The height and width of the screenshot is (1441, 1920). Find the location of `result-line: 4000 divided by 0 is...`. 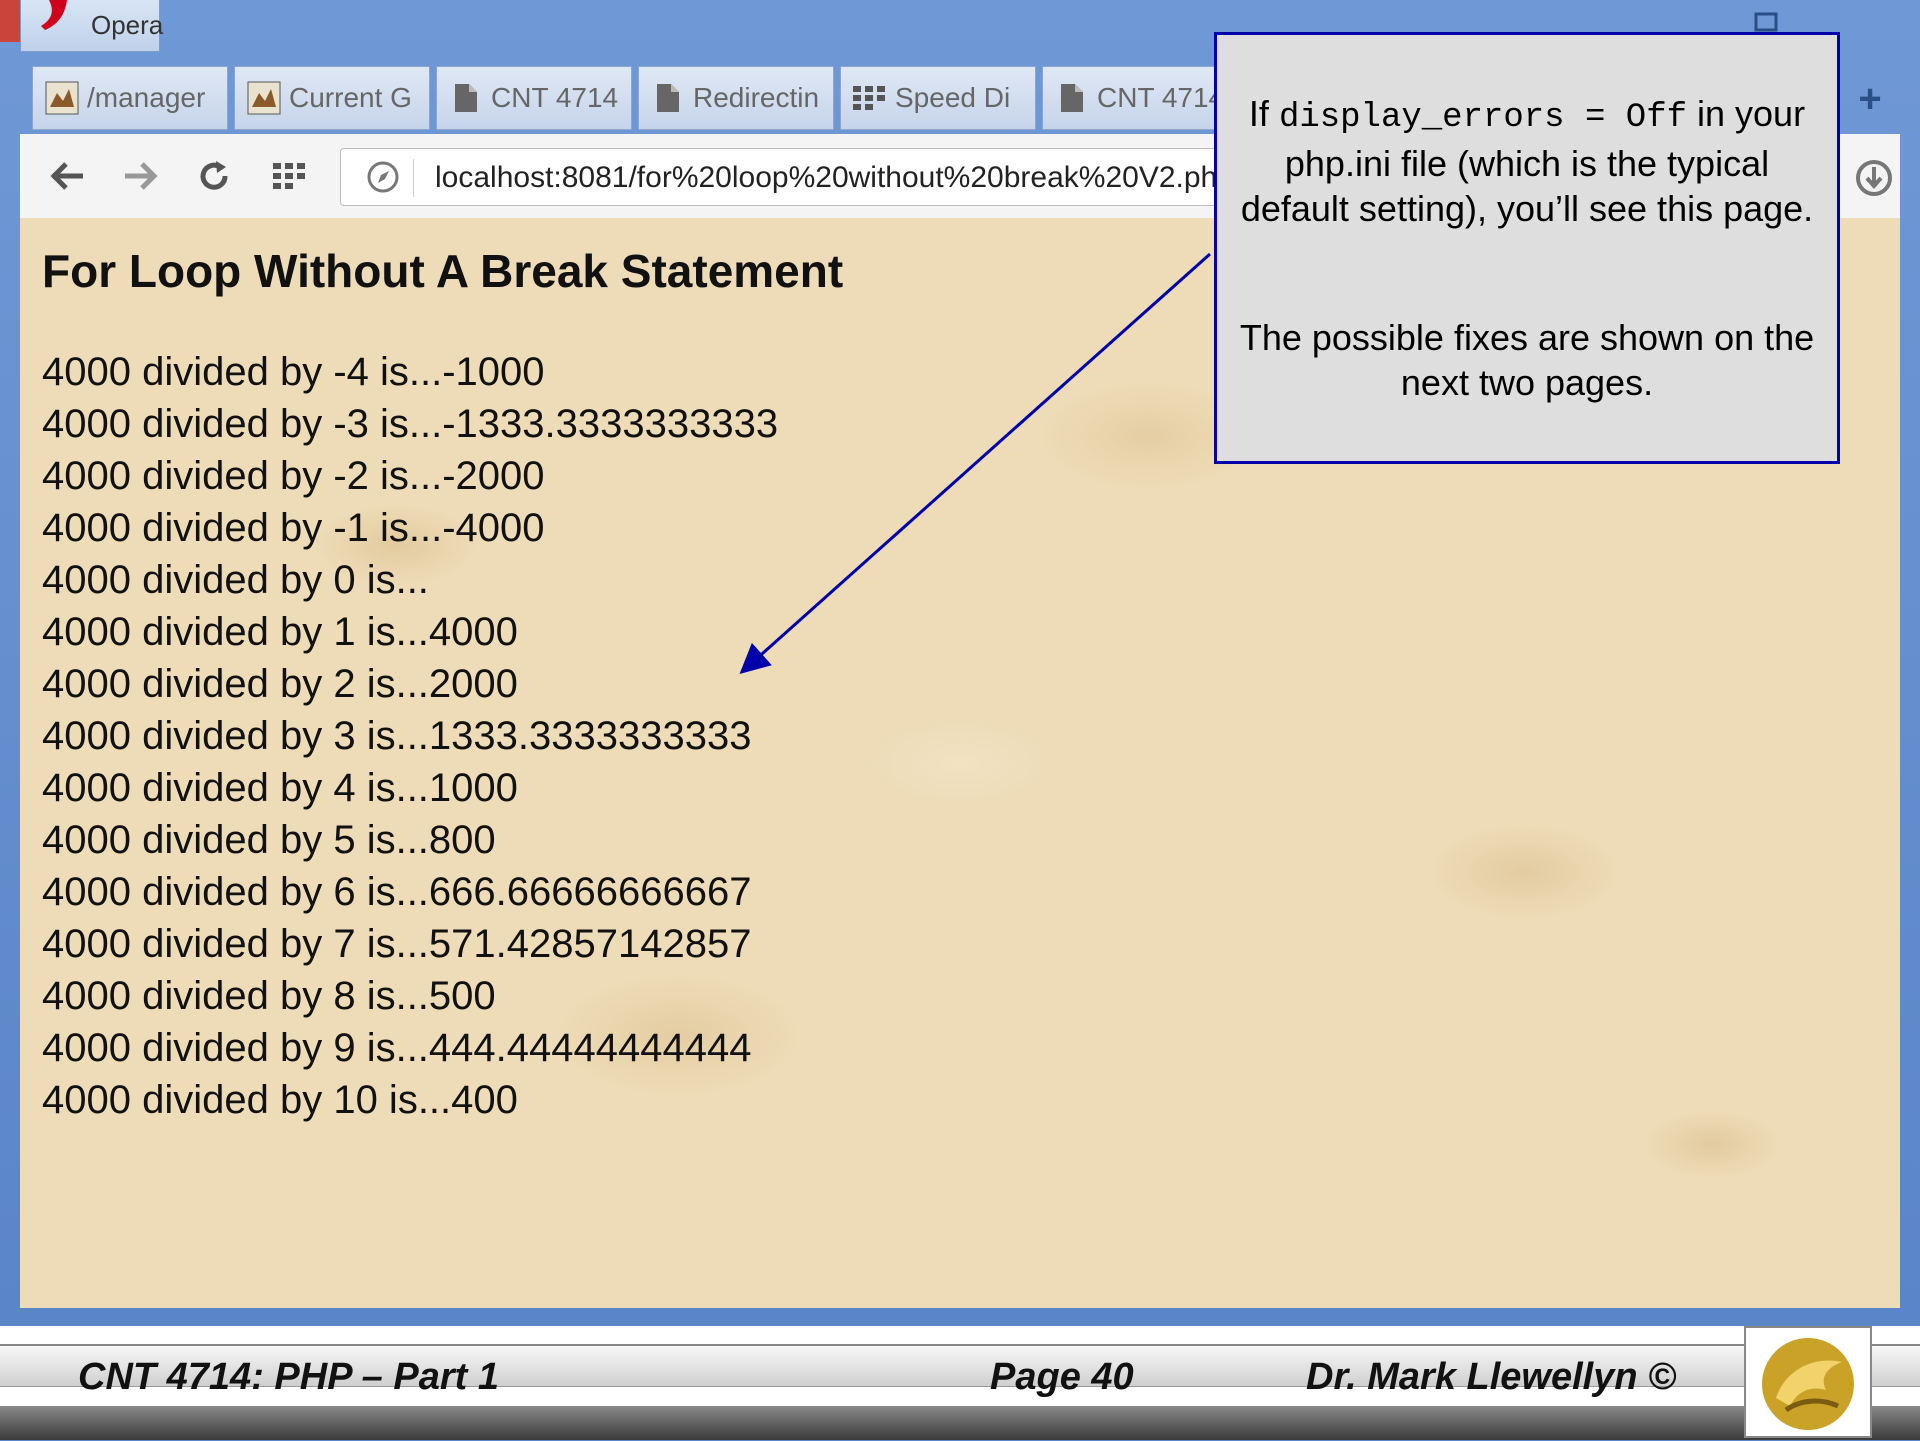

result-line: 4000 divided by 0 is... is located at coordinates (235, 580).